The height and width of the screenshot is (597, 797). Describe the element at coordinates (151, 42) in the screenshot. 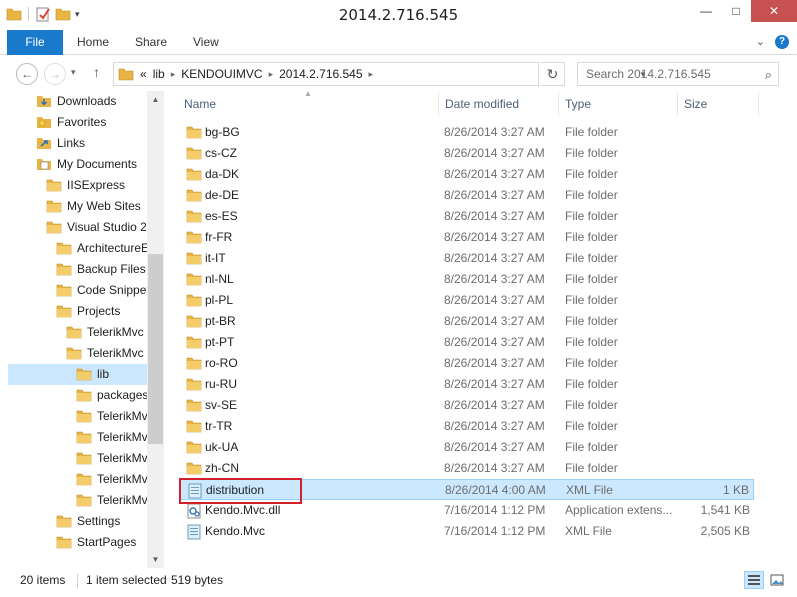

I see `tab-share: Share` at that location.